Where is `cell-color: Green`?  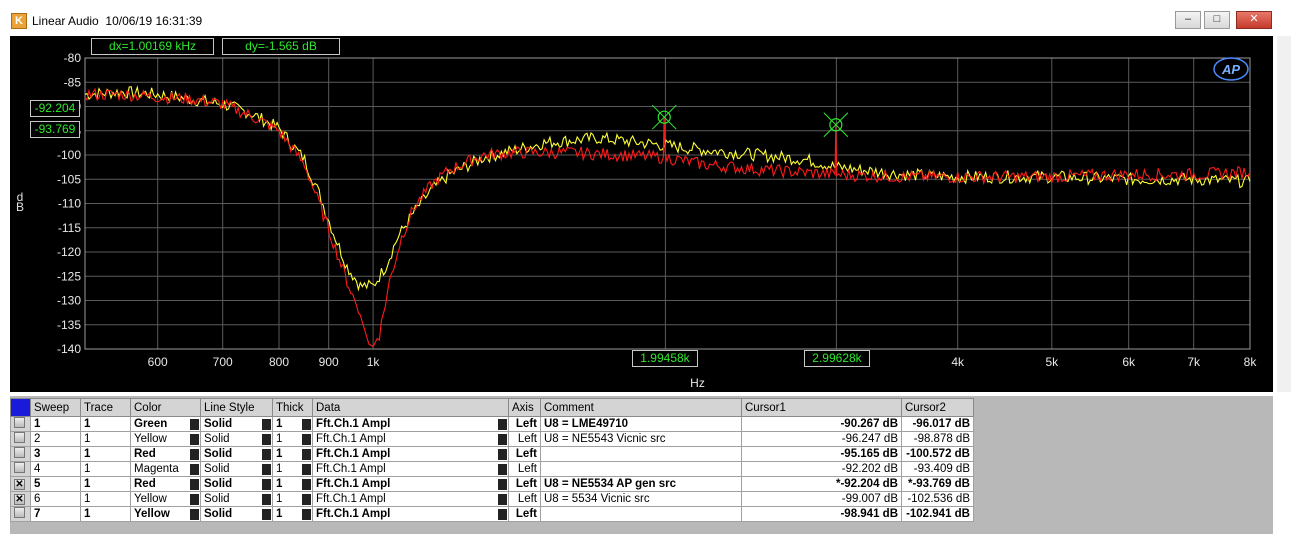
cell-color: Green is located at coordinates (165, 424).